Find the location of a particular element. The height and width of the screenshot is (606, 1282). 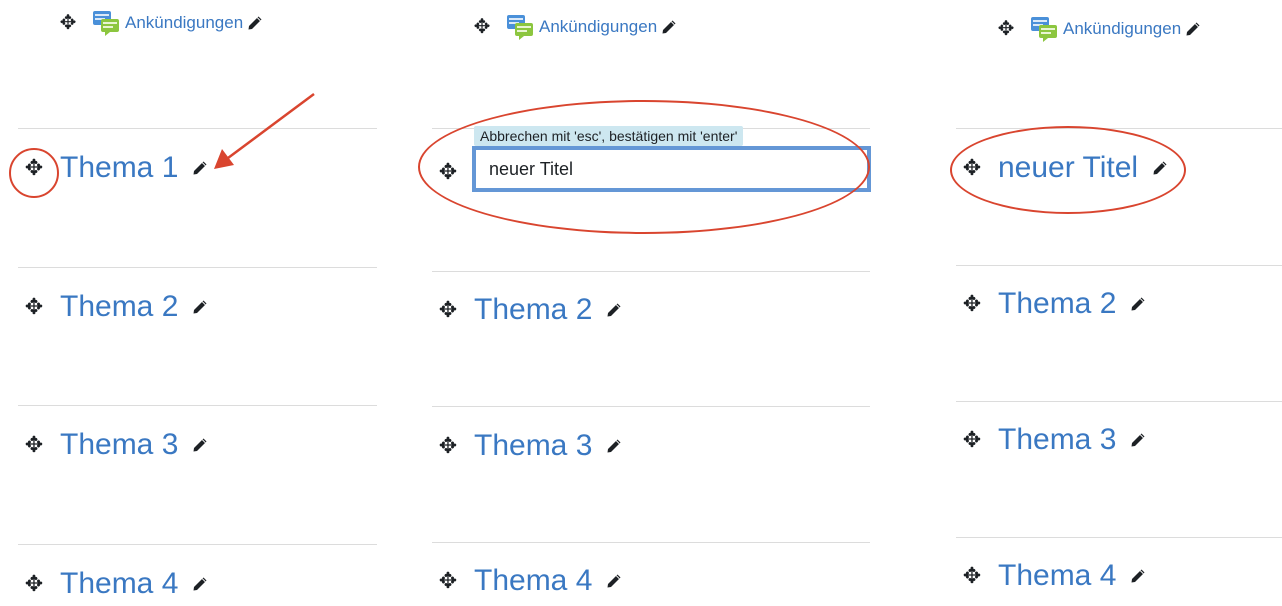

section-row: ✥ is located at coordinates (455, 172).